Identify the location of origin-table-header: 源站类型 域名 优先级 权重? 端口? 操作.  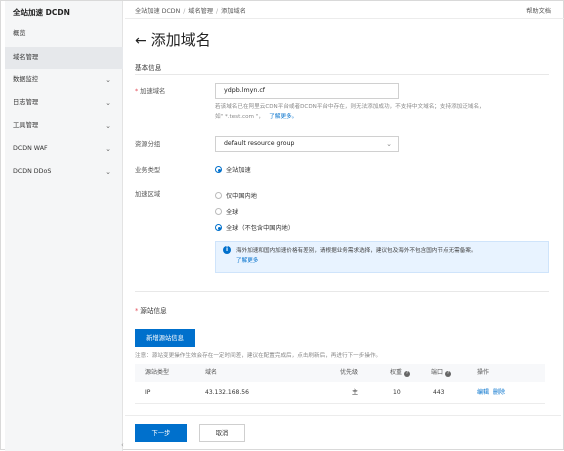
(340, 373).